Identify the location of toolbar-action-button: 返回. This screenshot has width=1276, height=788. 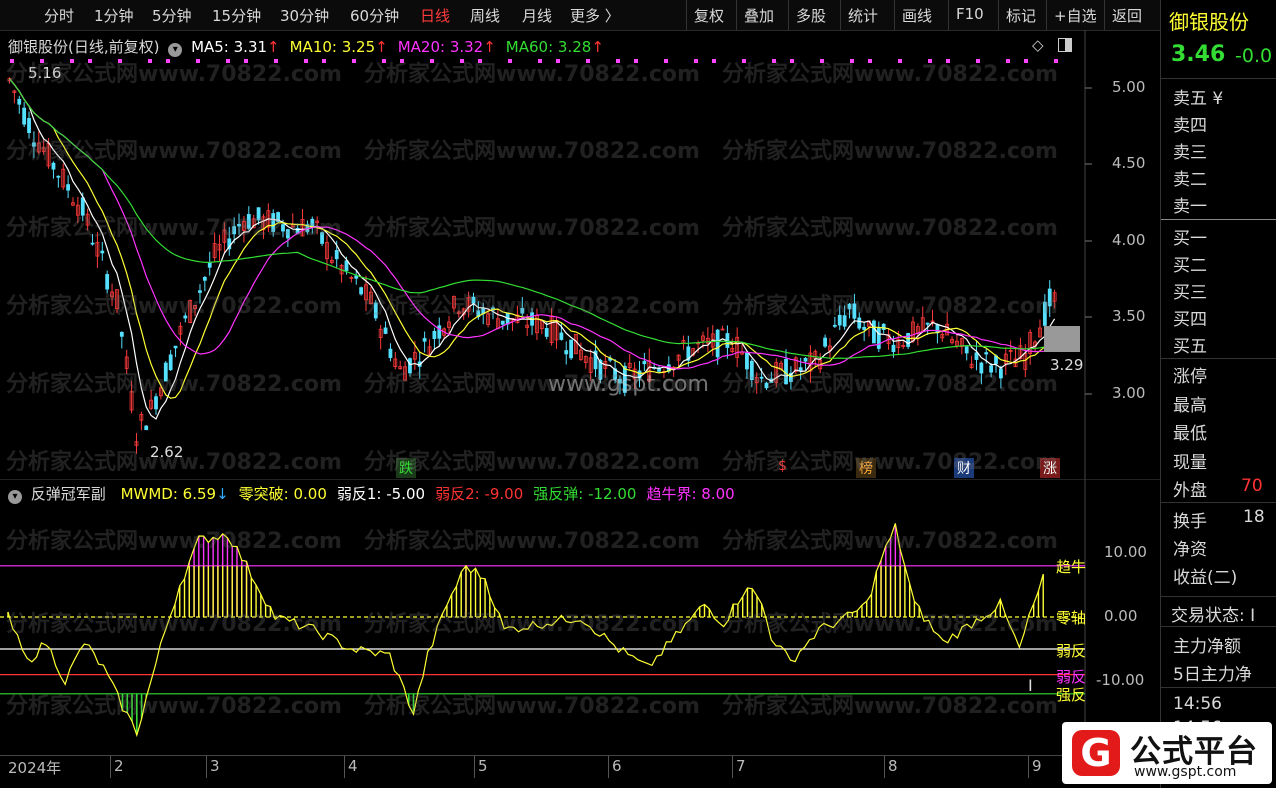
(1127, 15).